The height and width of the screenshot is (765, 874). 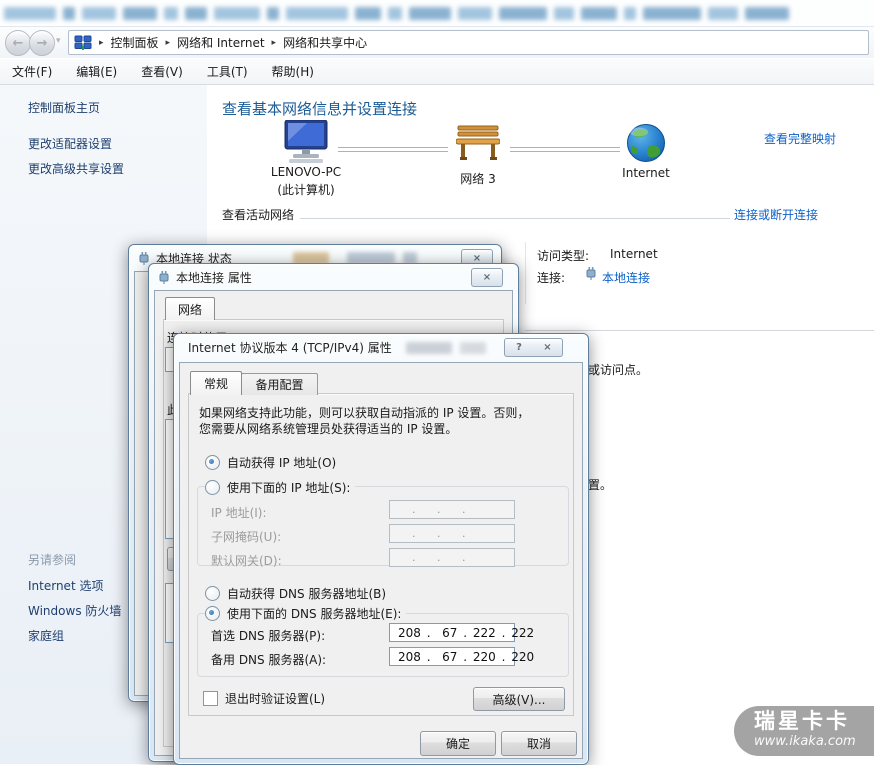 I want to click on back-icon: ←, so click(x=18, y=43).